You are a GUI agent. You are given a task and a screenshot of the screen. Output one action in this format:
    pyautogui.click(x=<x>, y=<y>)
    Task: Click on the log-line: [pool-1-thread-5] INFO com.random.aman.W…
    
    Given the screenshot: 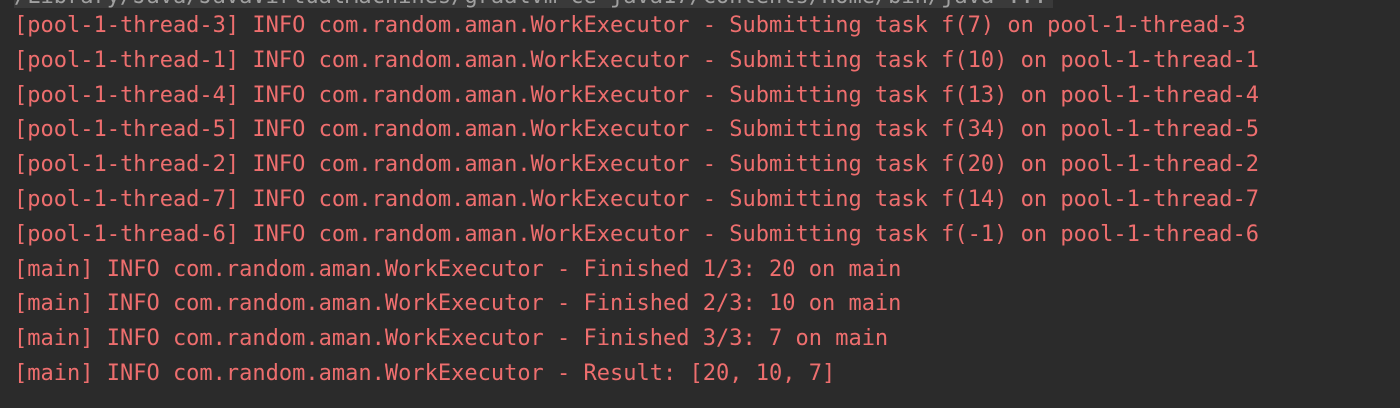 What is the action you would take?
    pyautogui.click(x=637, y=130)
    